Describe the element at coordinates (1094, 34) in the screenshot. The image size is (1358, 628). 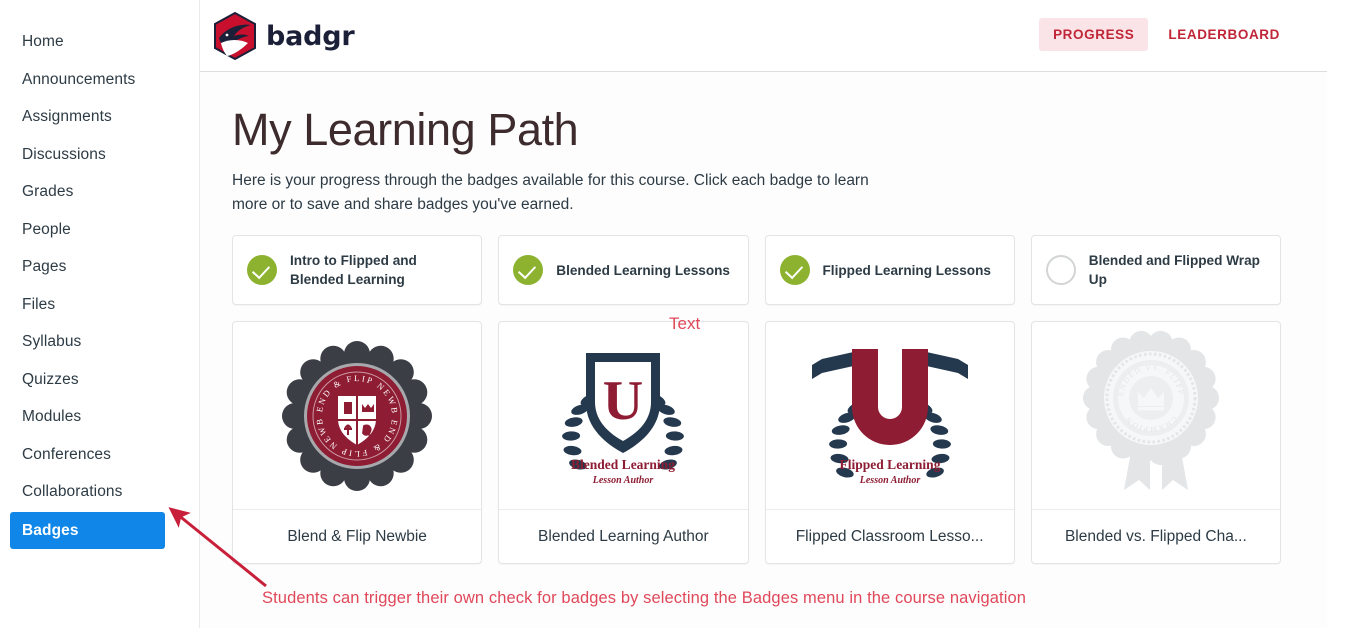
I see `progress-tab-button: PROGRESS` at that location.